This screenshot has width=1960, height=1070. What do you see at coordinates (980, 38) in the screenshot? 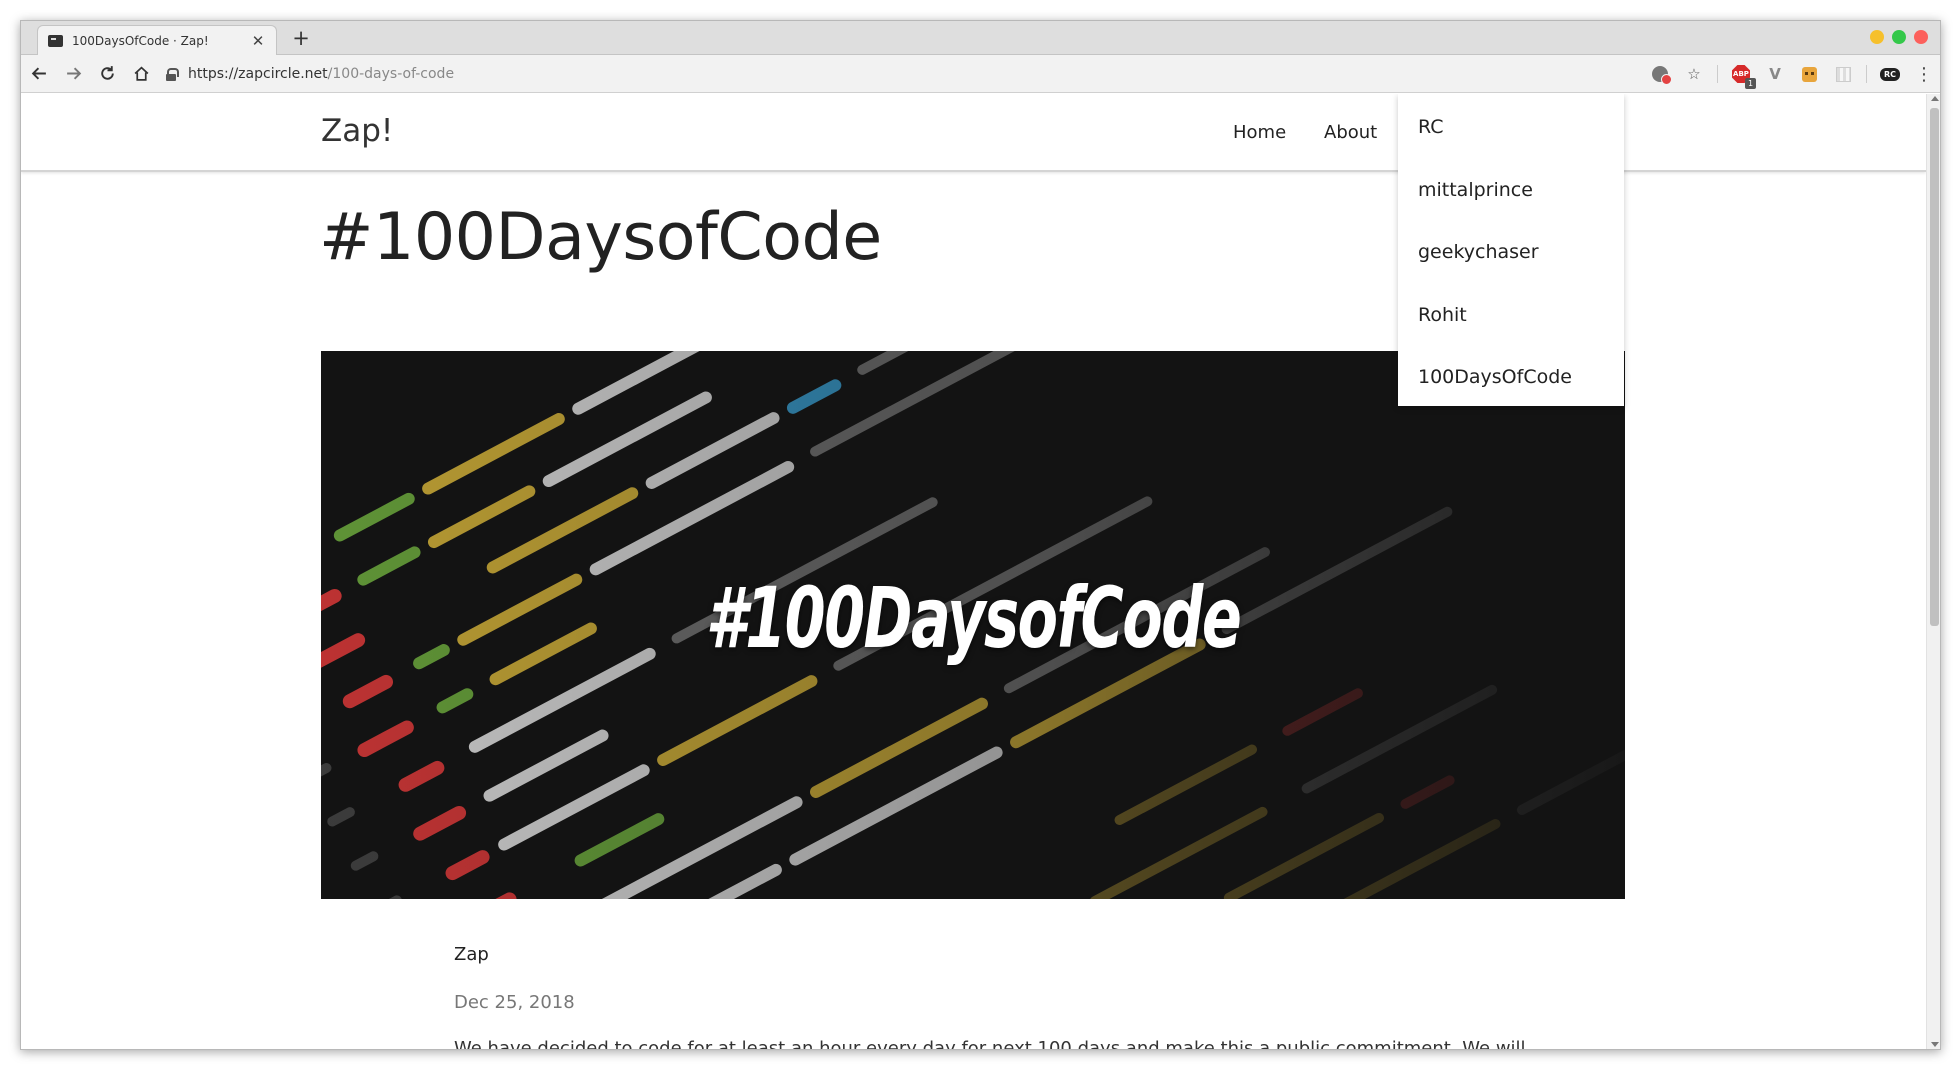
I see `tab-strip: 100DaysOfCode · Zap! ✕ +` at bounding box center [980, 38].